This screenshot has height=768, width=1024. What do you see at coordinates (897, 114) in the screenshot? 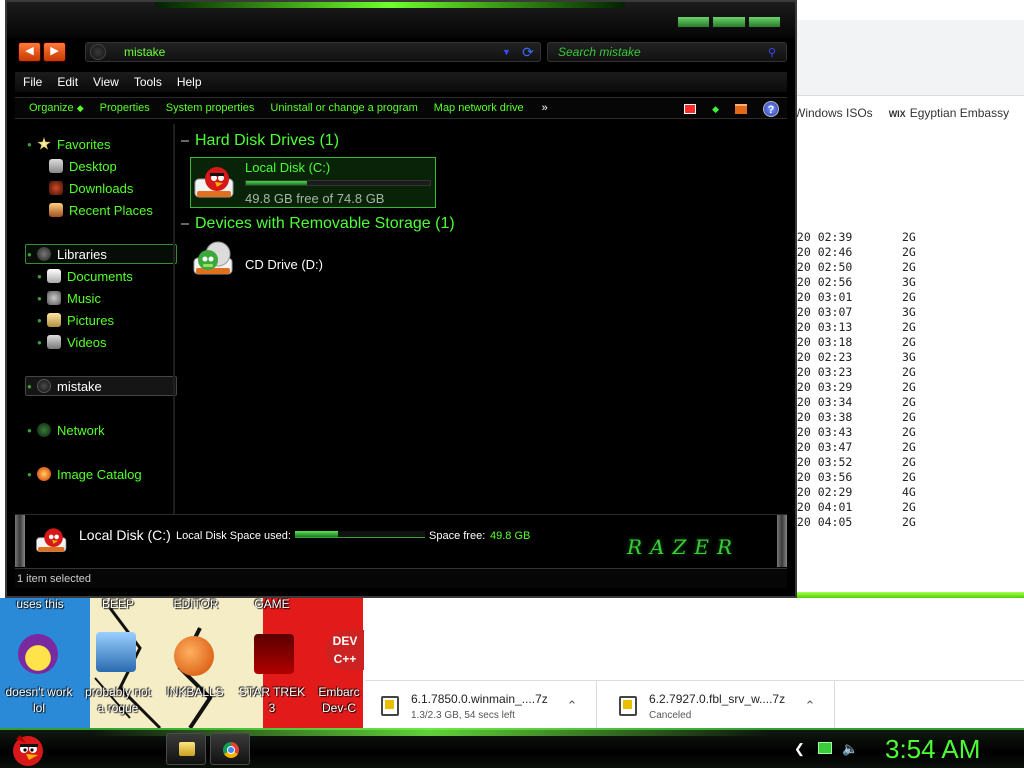
I see `wix-icon: WIX` at bounding box center [897, 114].